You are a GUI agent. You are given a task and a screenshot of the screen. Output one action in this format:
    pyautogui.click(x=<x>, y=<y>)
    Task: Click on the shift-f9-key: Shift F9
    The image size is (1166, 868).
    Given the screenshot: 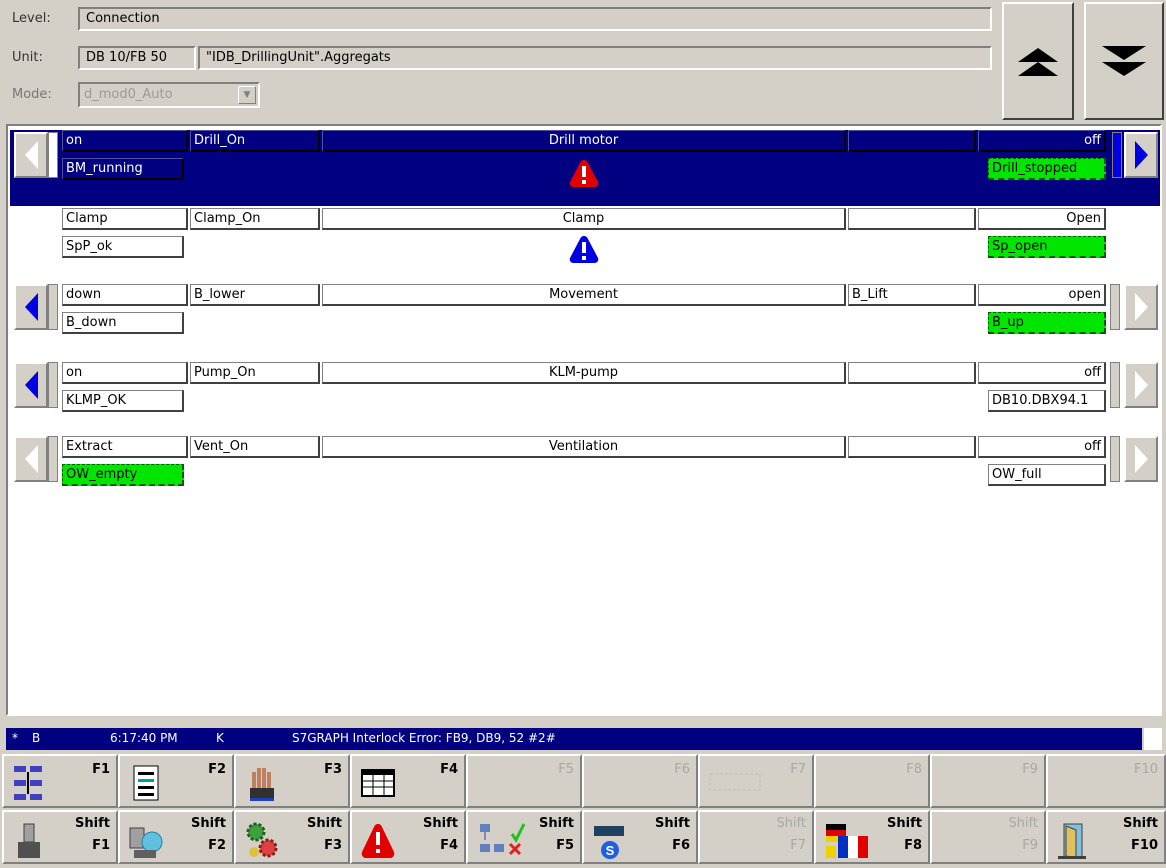 What is the action you would take?
    pyautogui.click(x=988, y=837)
    